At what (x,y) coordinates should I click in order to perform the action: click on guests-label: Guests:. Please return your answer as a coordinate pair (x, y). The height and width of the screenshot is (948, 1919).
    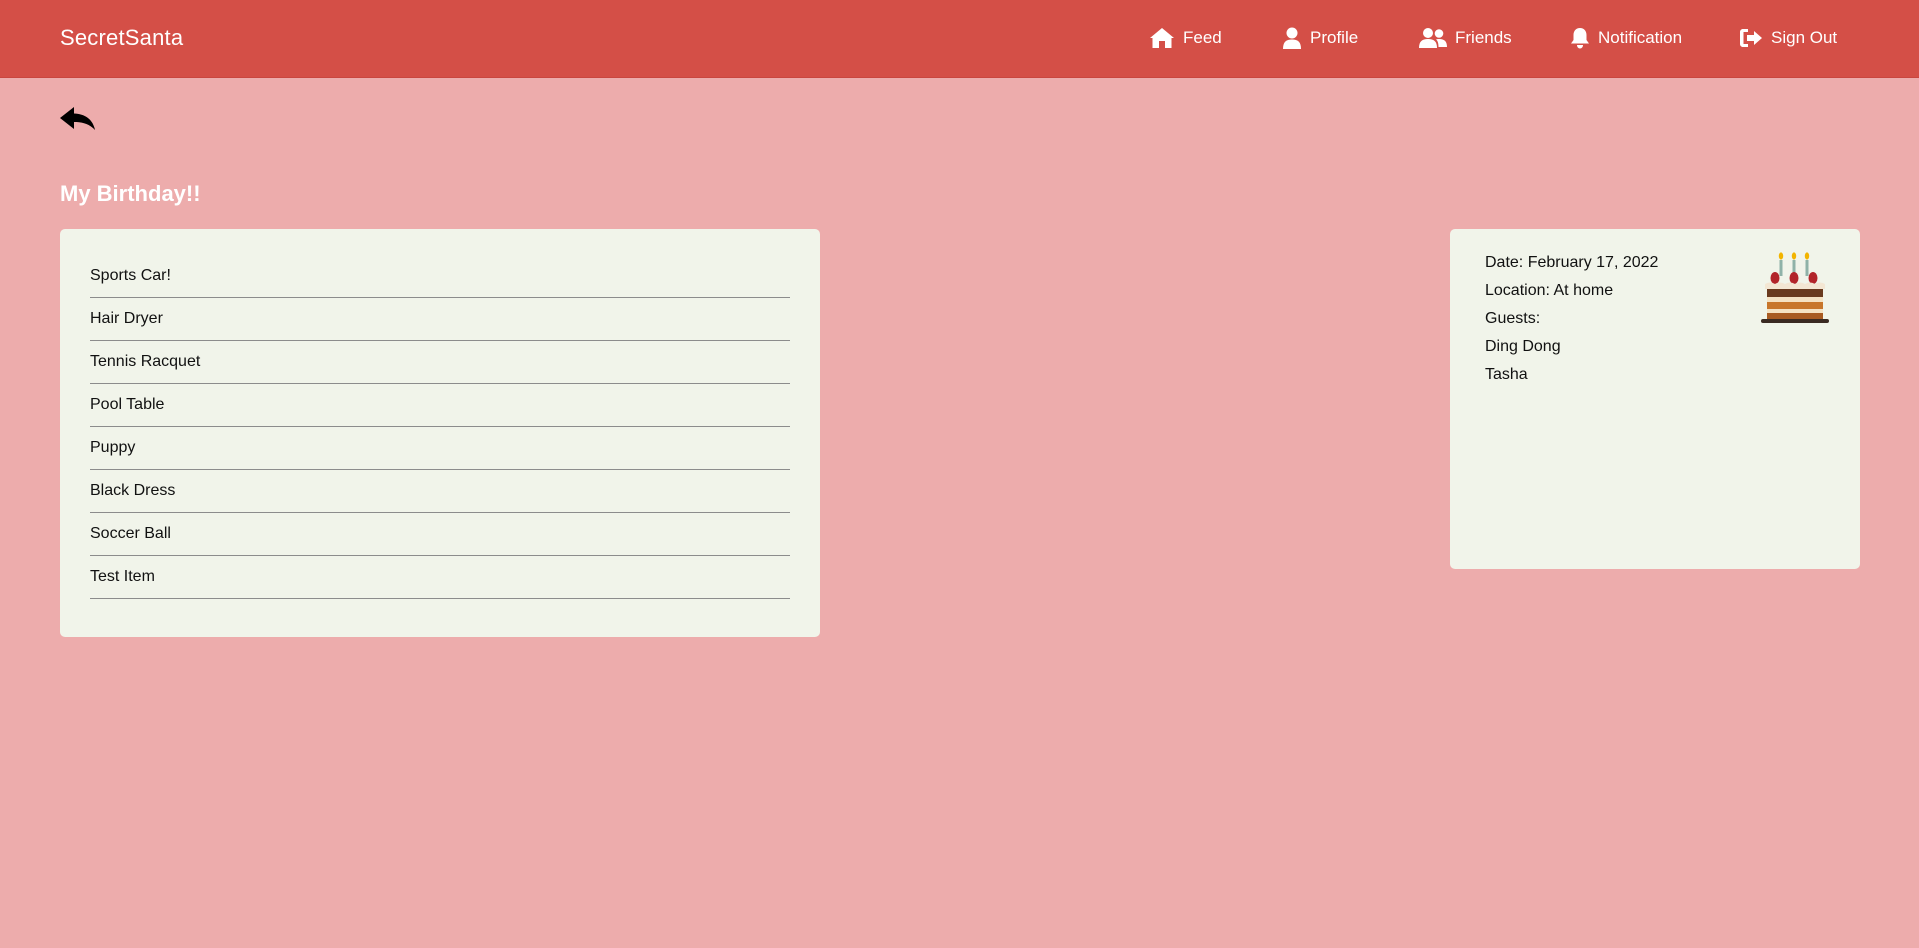
    Looking at the image, I should click on (1513, 318).